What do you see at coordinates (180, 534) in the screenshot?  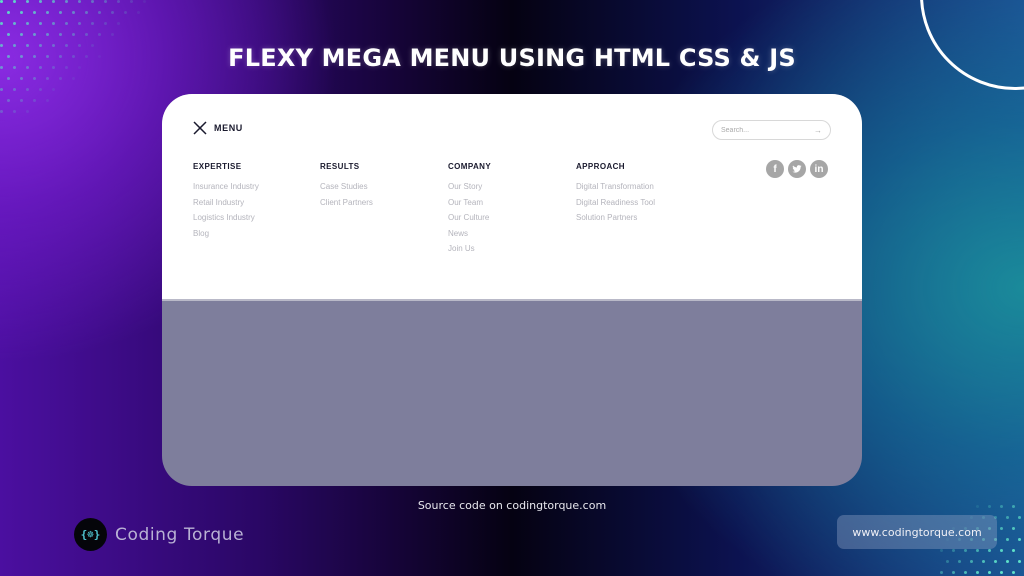 I see `brand-name: Coding Torque` at bounding box center [180, 534].